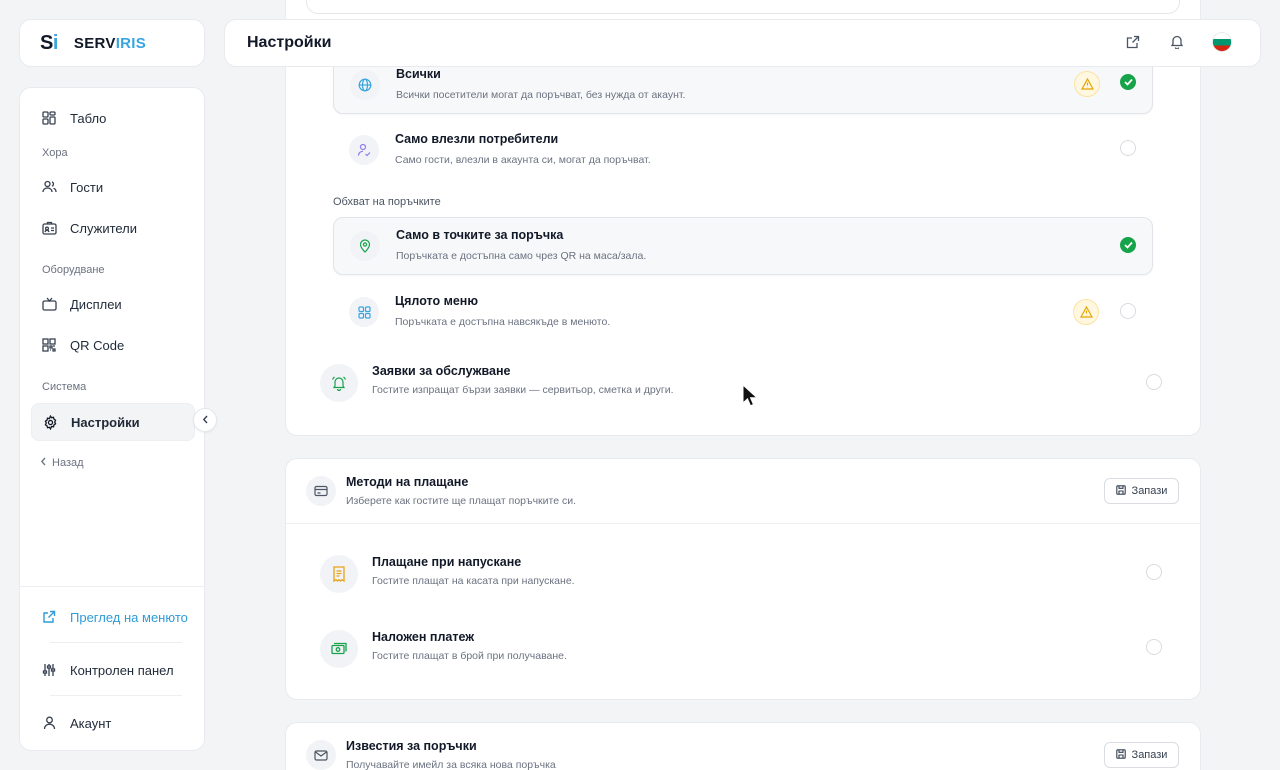  Describe the element at coordinates (113, 118) in the screenshot. I see `sidebar-item-dashboard: Табло` at that location.